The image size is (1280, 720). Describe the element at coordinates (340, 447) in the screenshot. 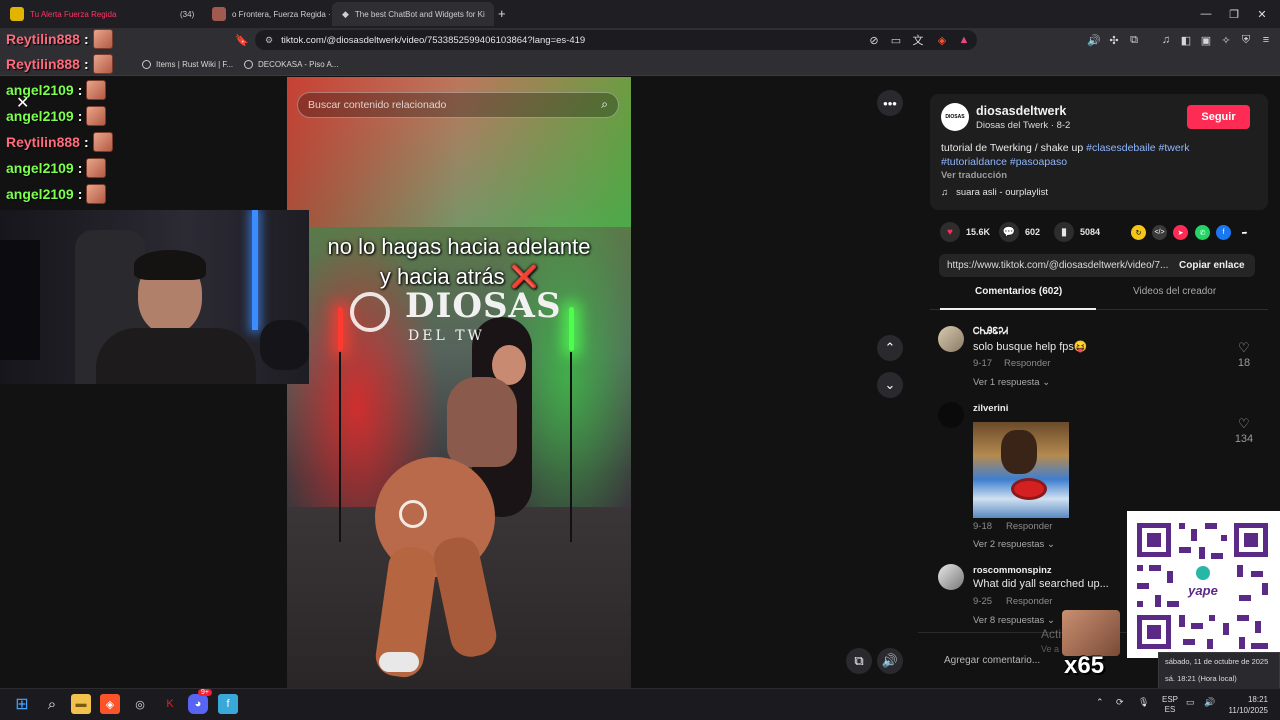

I see `light-stand` at that location.